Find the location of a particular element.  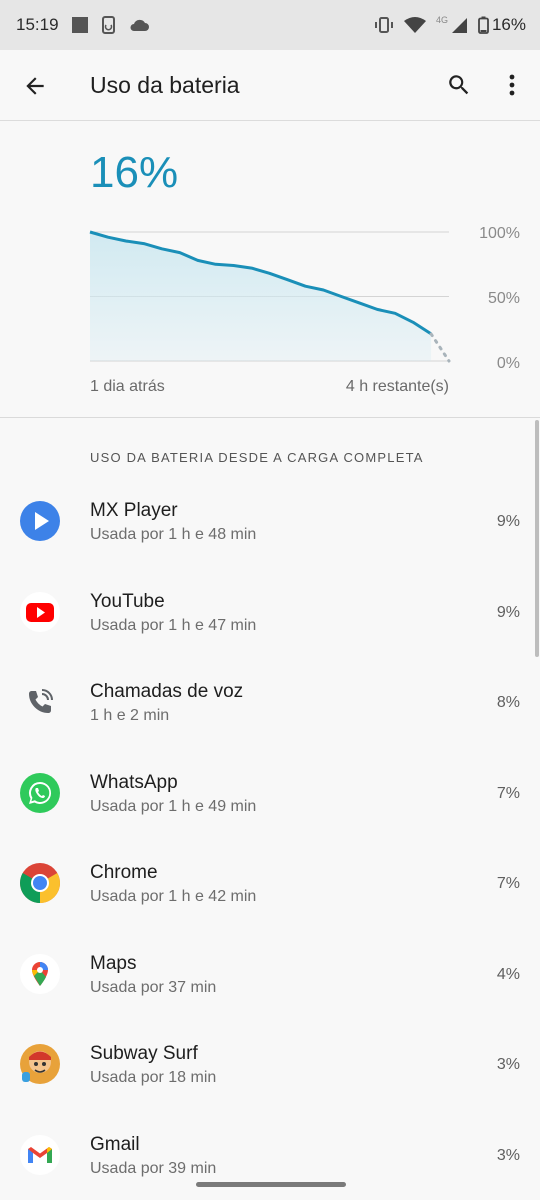

section-header: USO DA BATERIA DESDE A CARGA COMPLETA is located at coordinates (257, 457).